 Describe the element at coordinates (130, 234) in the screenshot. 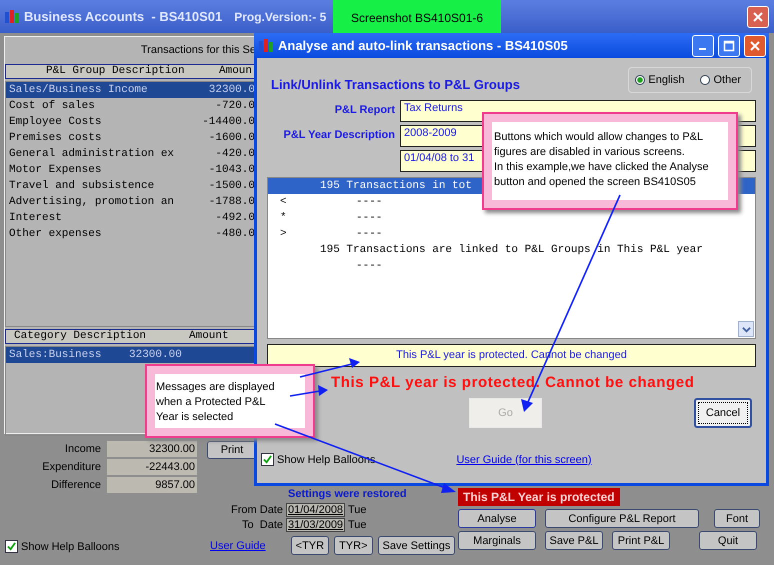

I see `table-row: Other expenses -480.0` at that location.